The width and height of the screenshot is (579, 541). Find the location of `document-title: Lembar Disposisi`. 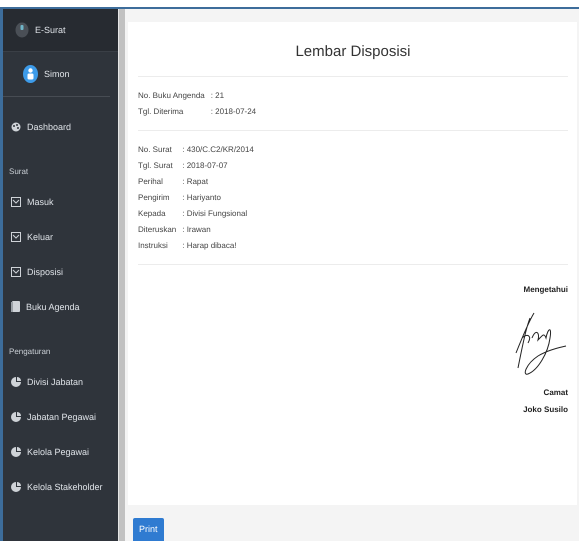

document-title: Lembar Disposisi is located at coordinates (353, 49).